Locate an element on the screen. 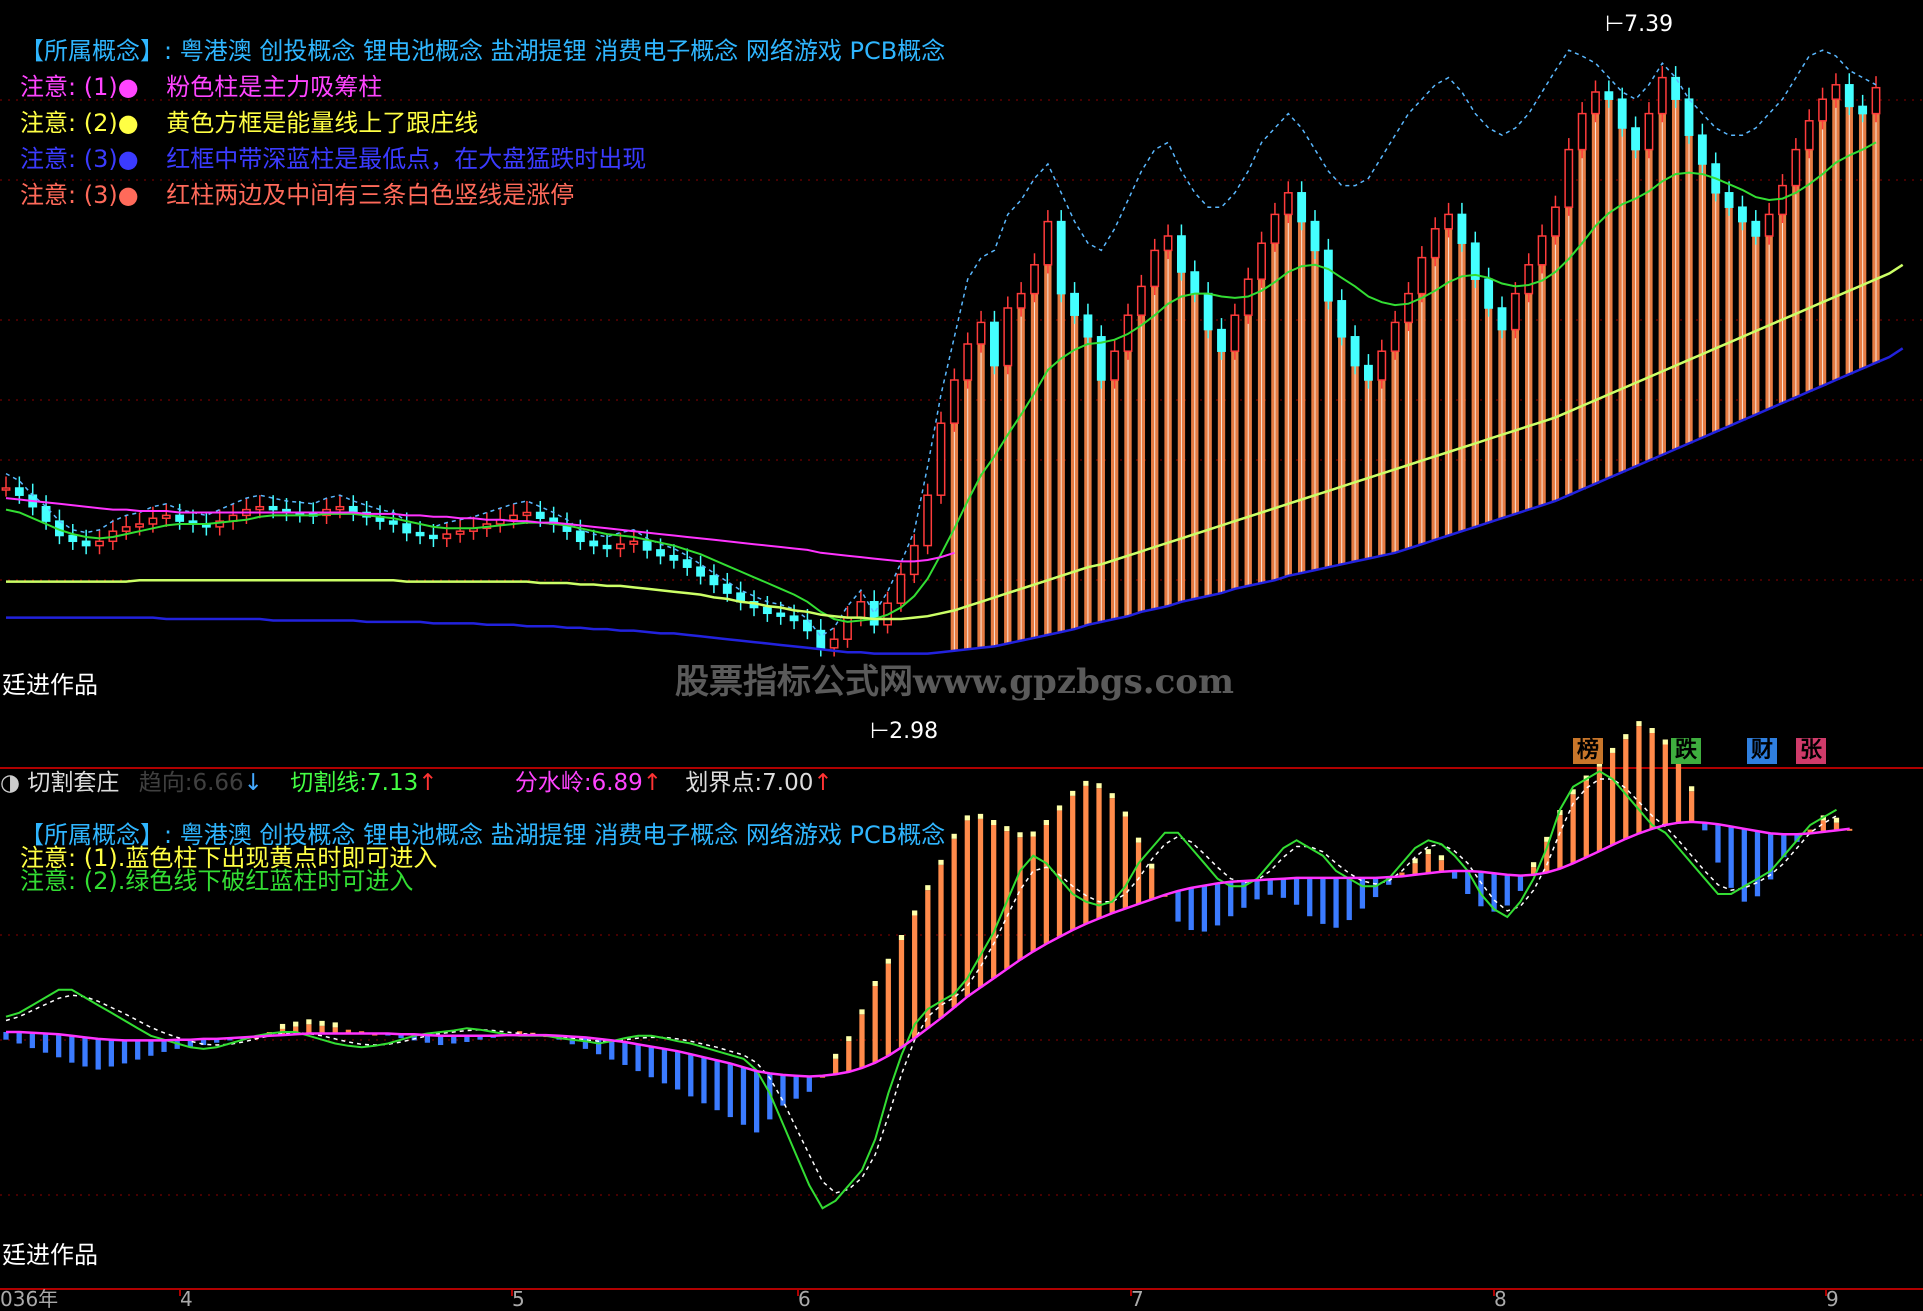 The height and width of the screenshot is (1311, 1923). top-note-3: 注意: (3)● 红框中带深蓝柱是最低点，在大盘猛跌时出现 is located at coordinates (333, 159).